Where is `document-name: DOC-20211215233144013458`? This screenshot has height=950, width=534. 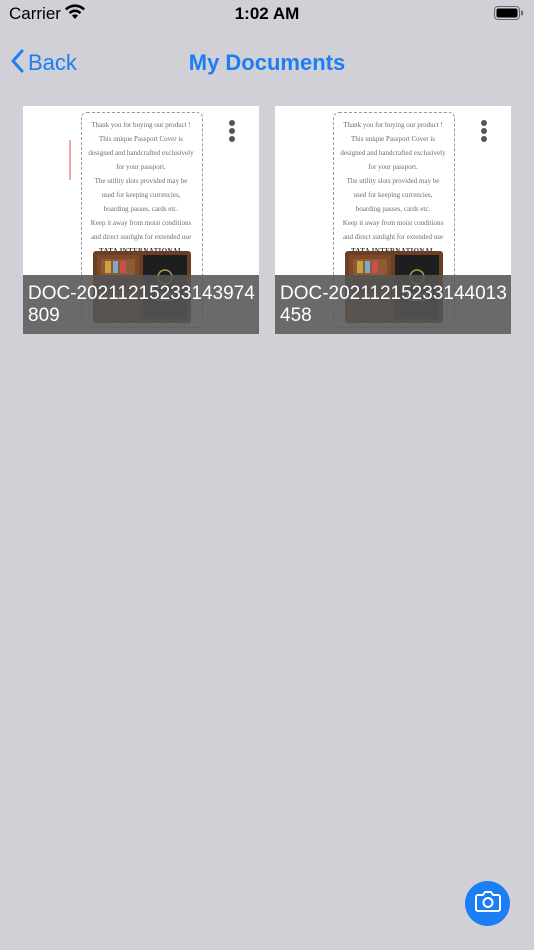
document-name: DOC-20211215233144013458 is located at coordinates (393, 304).